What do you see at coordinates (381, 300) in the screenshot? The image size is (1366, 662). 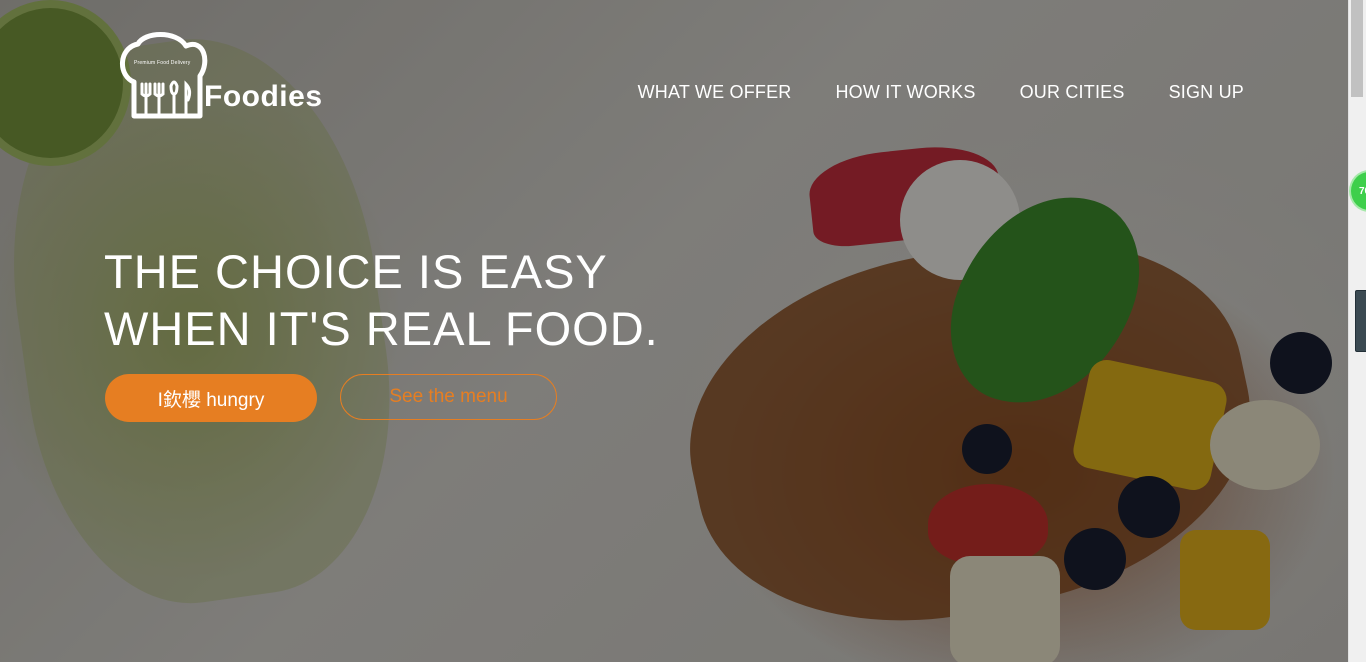 I see `hero-headline: THE CHOICE IS EASY WHEN IT'S REAL FOOD.` at bounding box center [381, 300].